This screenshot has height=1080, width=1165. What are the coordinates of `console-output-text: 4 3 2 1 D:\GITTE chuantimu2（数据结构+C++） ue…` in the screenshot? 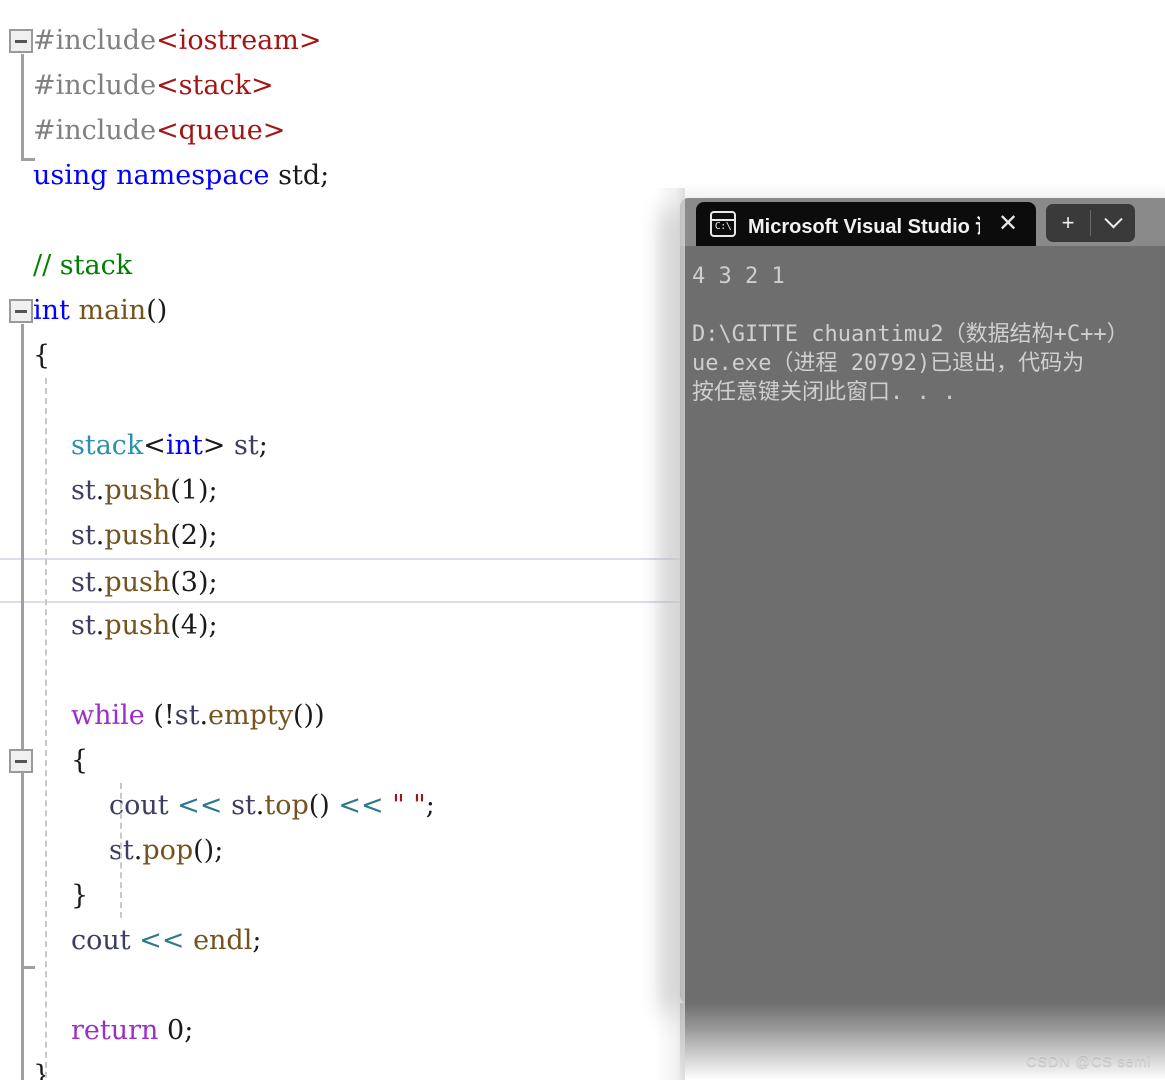 It's located at (910, 334).